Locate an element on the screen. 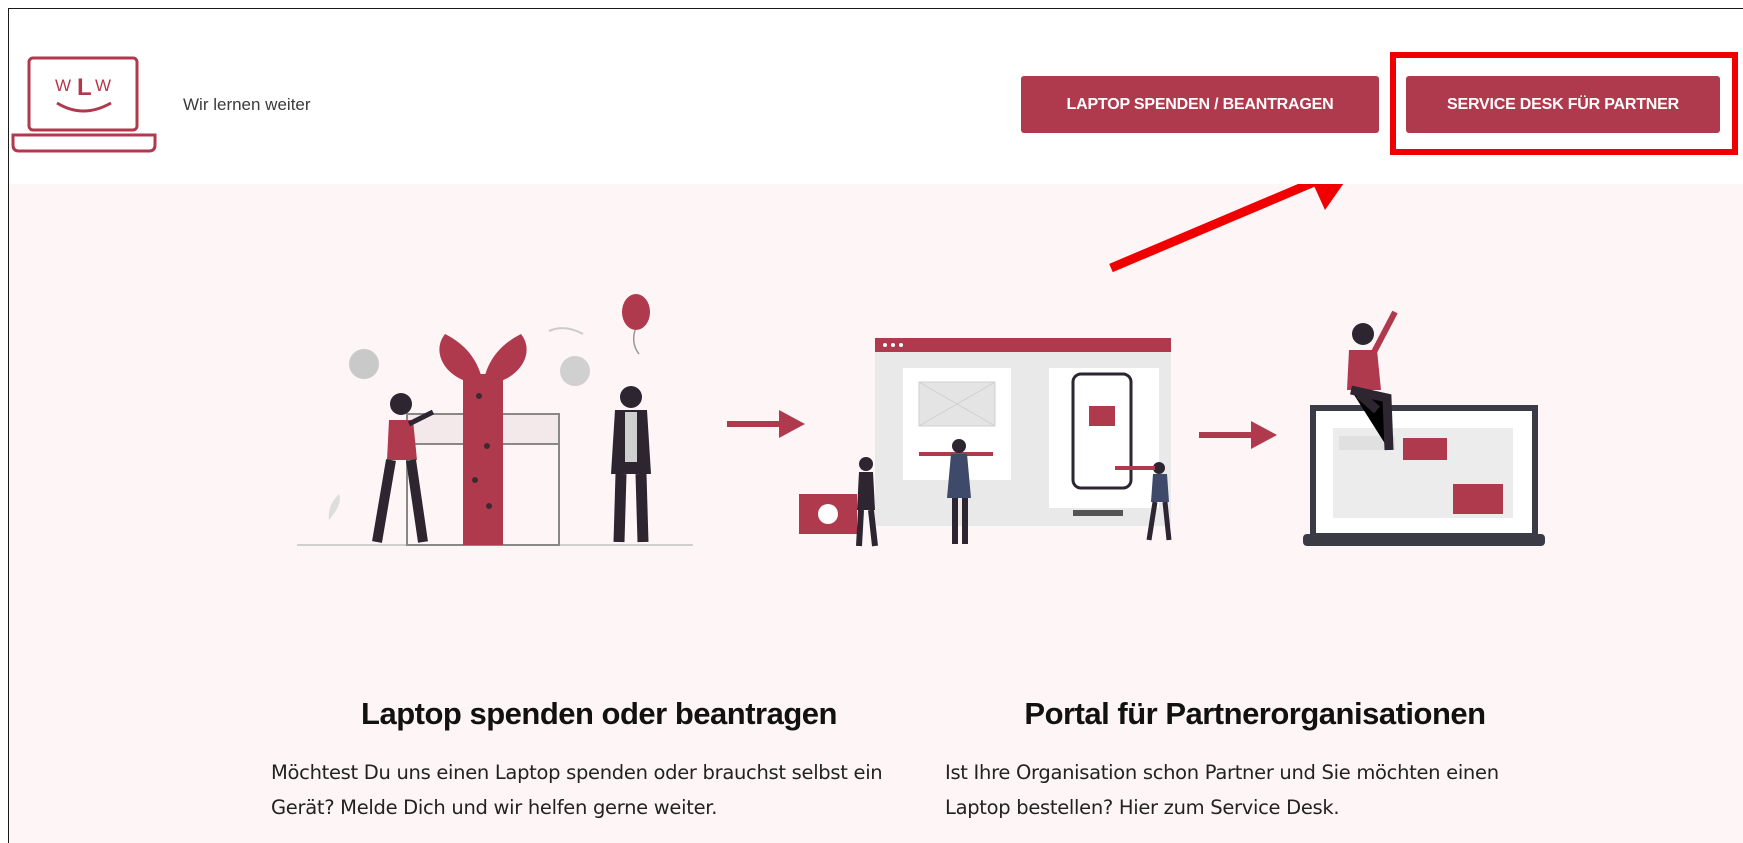  laptop-donate-request-button: LAPTOP SPENDEN / BEANTRAGEN is located at coordinates (1200, 104).